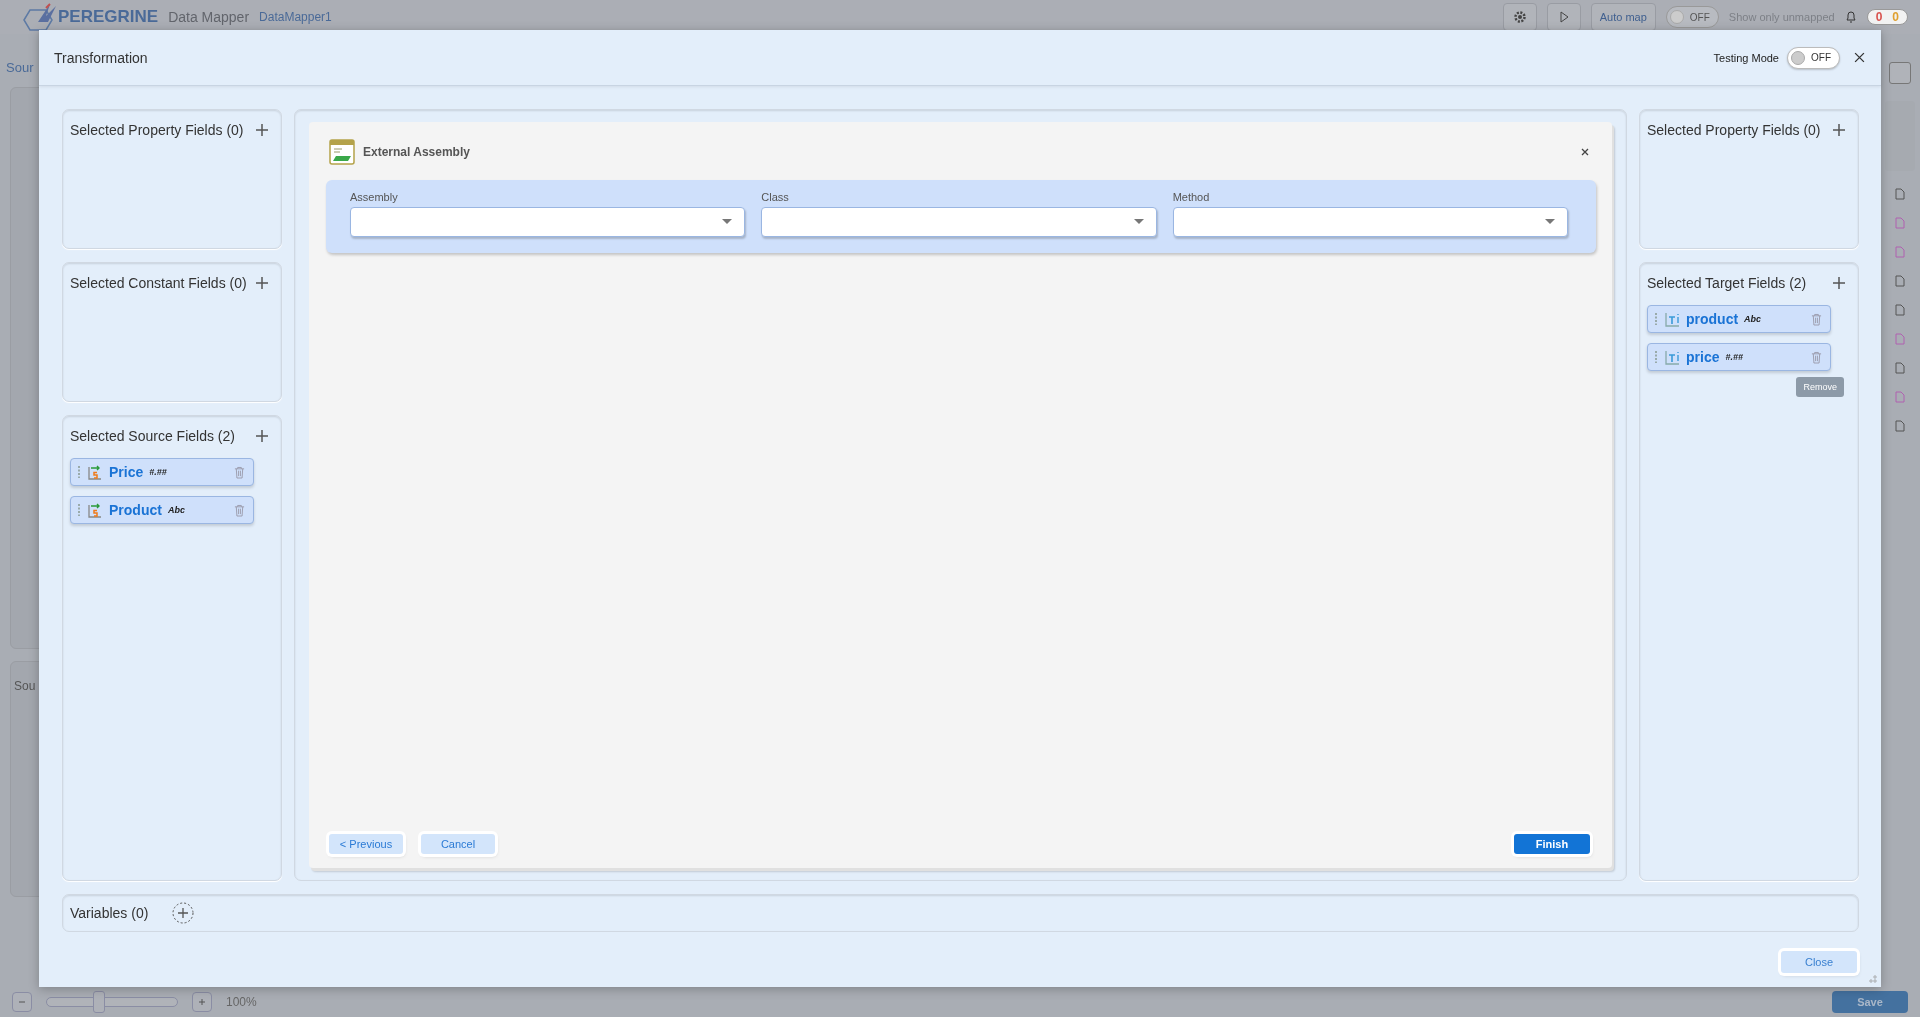 Image resolution: width=1920 pixels, height=1017 pixels. I want to click on wizard-button: Cancel, so click(458, 844).